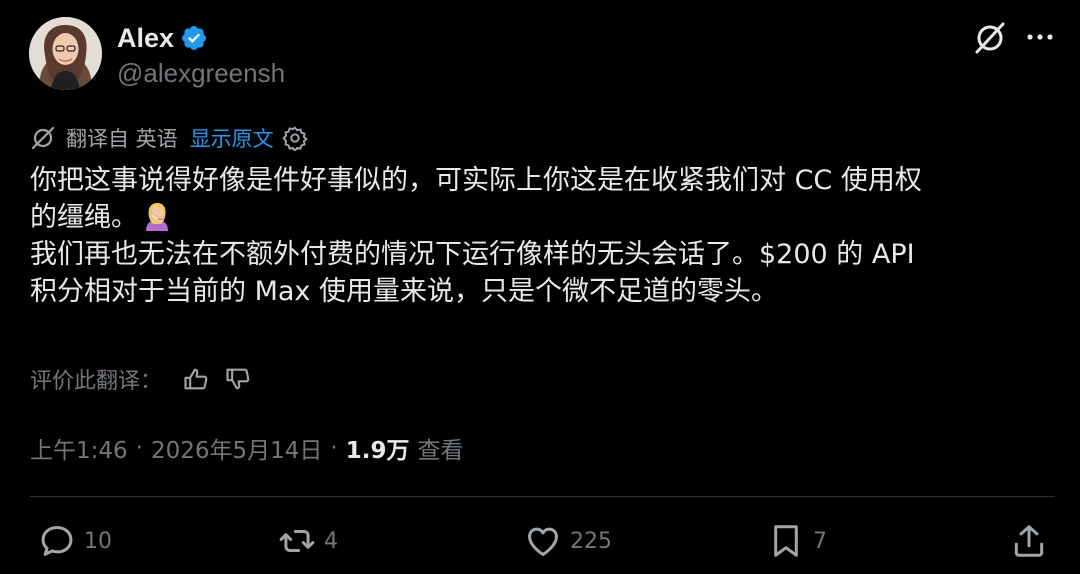 This screenshot has height=574, width=1080. I want to click on reply-button: 10, so click(75, 541).